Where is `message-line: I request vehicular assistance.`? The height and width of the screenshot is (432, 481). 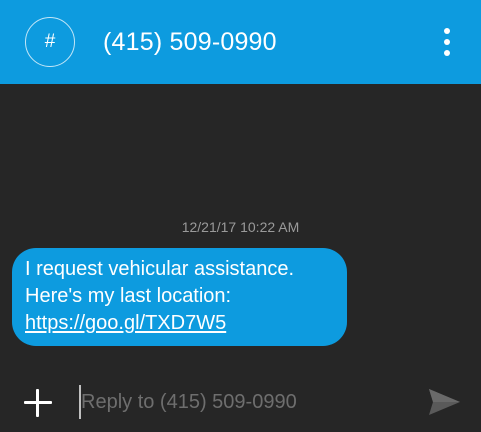 message-line: I request vehicular assistance. is located at coordinates (160, 269).